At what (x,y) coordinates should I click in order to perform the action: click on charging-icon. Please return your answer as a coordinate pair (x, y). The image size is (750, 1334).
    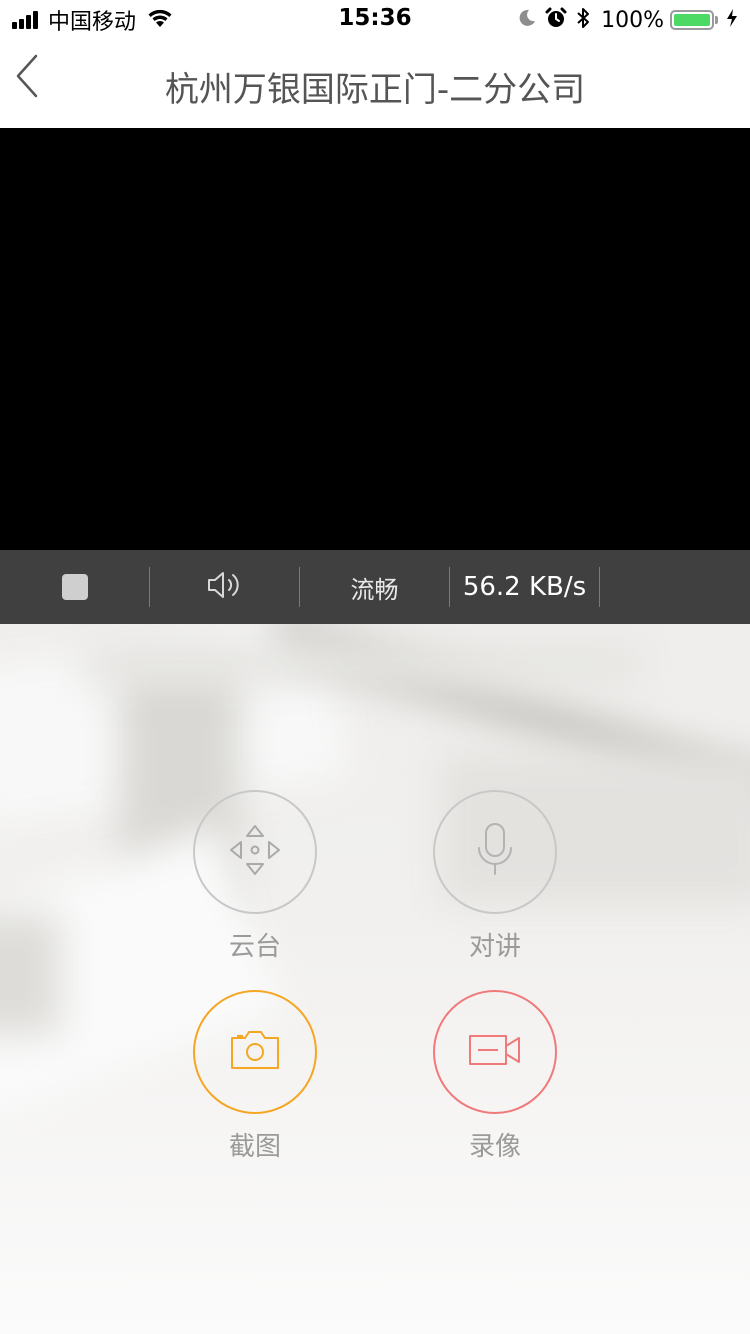
    Looking at the image, I should click on (732, 20).